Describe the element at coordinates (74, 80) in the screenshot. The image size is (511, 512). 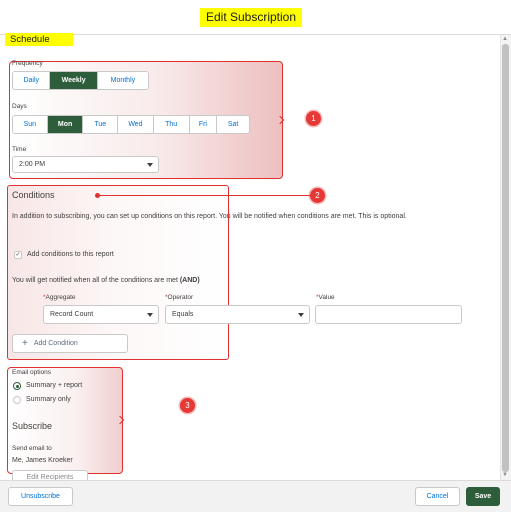
I see `frequency-weekly-button: Weekly` at that location.